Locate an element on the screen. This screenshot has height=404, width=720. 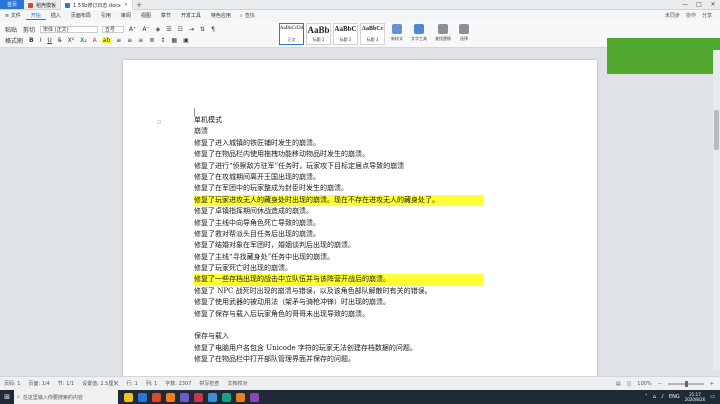
document-line: 修复了 NPC 战死时出现的崩溃与错误，以及该角色部队解散时有关的错误。 is located at coordinates (354, 291).